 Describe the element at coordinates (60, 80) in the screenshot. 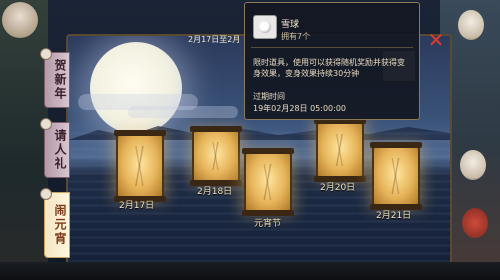

I see `tab-label: 贺新年` at that location.